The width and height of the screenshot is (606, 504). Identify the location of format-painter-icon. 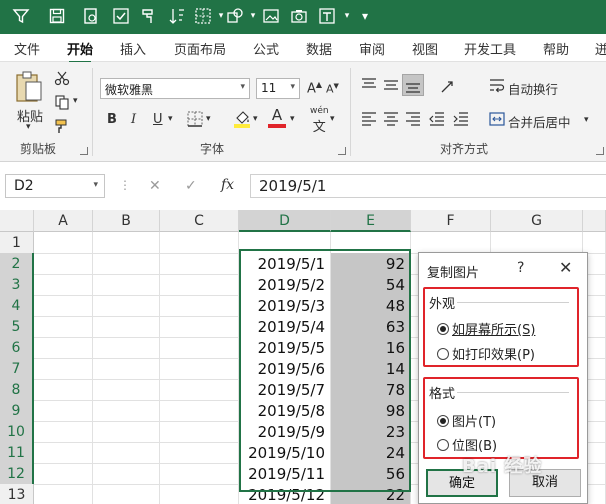
(149, 16).